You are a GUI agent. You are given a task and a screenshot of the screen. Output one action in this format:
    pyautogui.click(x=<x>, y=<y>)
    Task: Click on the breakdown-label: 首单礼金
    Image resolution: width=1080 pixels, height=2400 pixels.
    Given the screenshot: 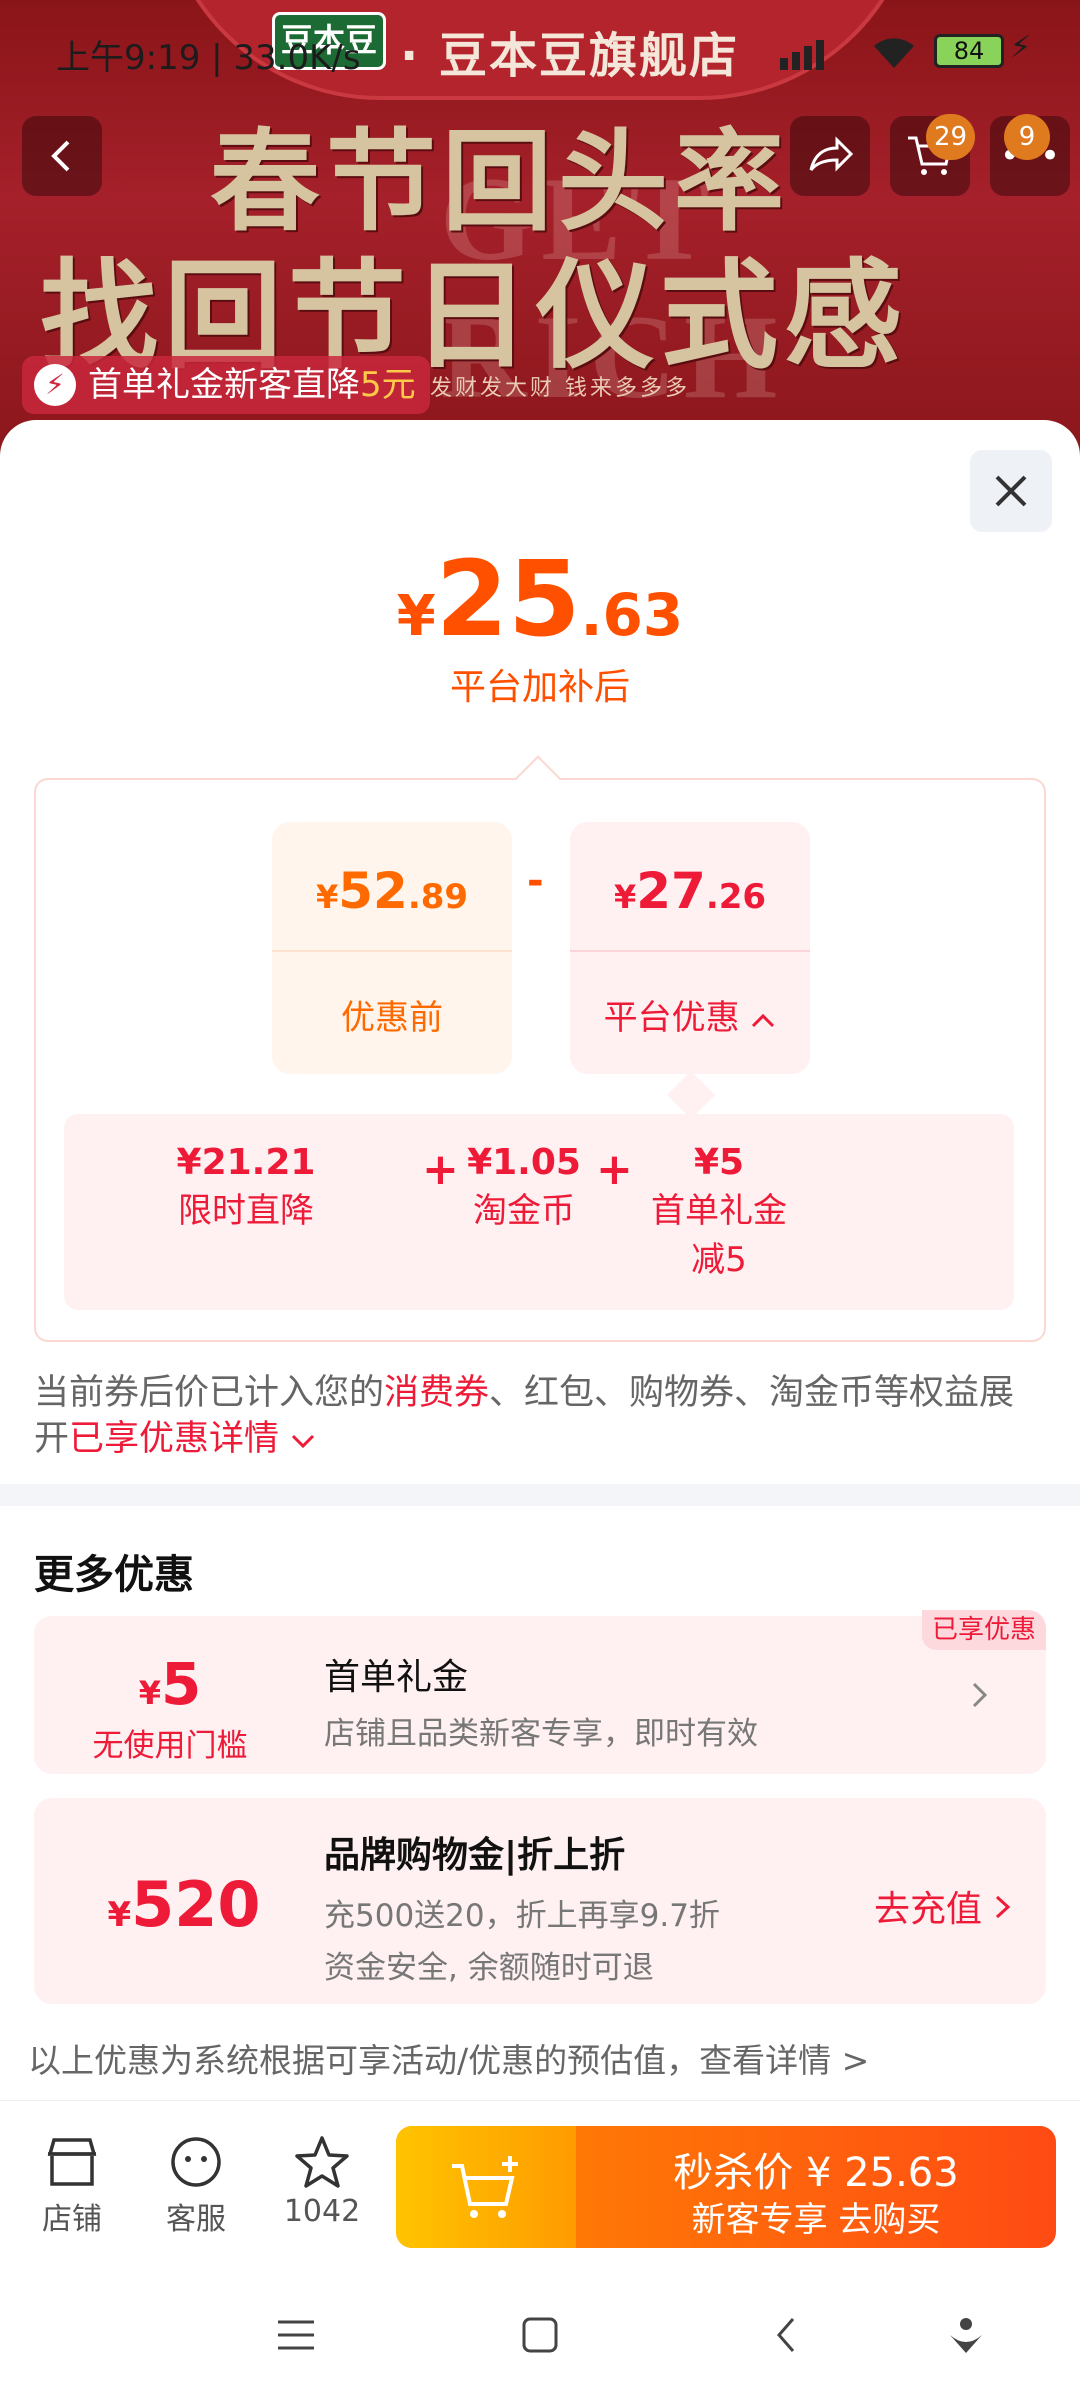 What is the action you would take?
    pyautogui.click(x=719, y=1211)
    